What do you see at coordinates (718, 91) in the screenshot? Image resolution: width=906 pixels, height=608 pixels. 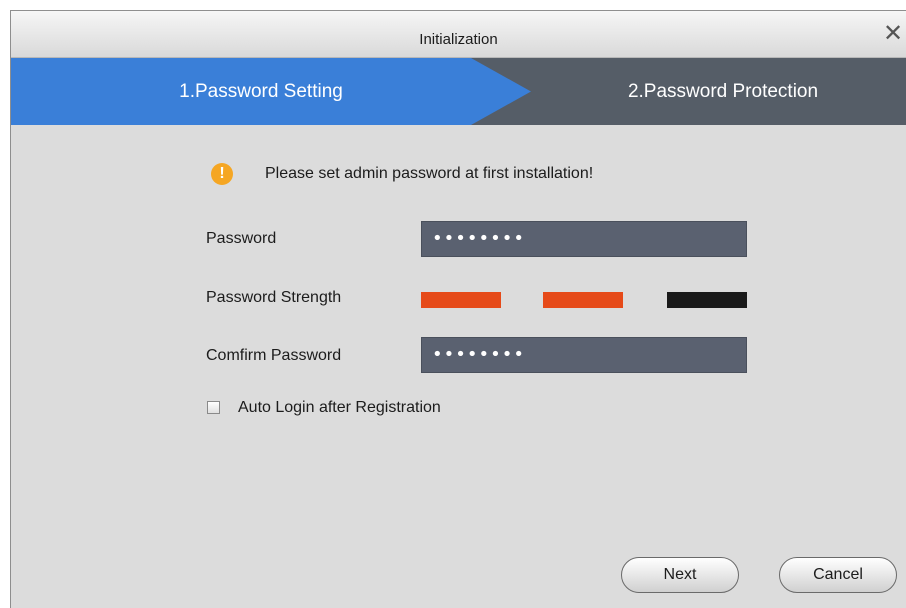 I see `step-password-protection: 2.Password Protection` at bounding box center [718, 91].